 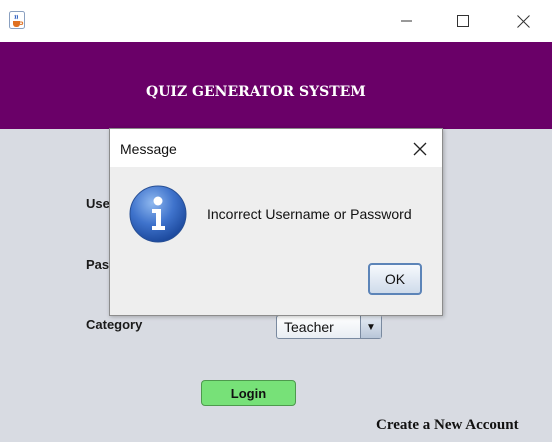 What do you see at coordinates (370, 327) in the screenshot?
I see `dropdown-arrow-icon: ▼` at bounding box center [370, 327].